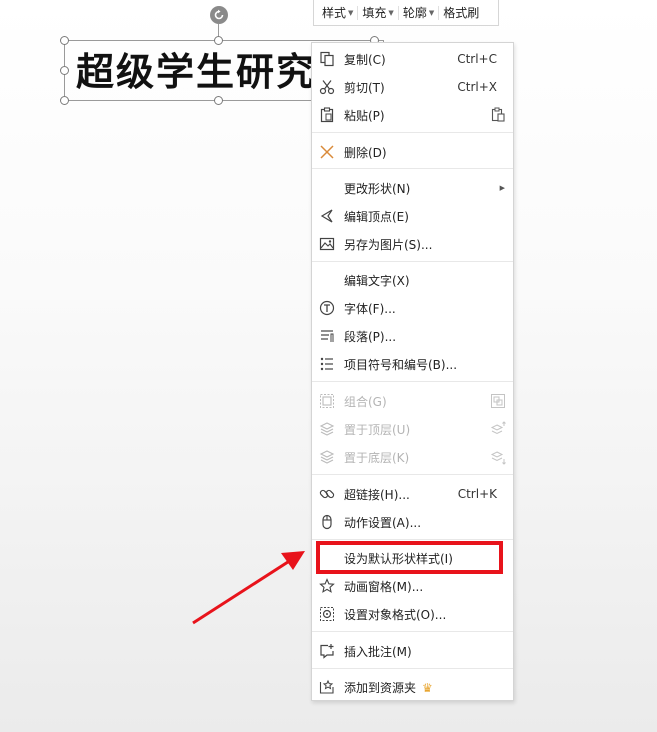  I want to click on menu-item-label: 组合(G), so click(365, 401).